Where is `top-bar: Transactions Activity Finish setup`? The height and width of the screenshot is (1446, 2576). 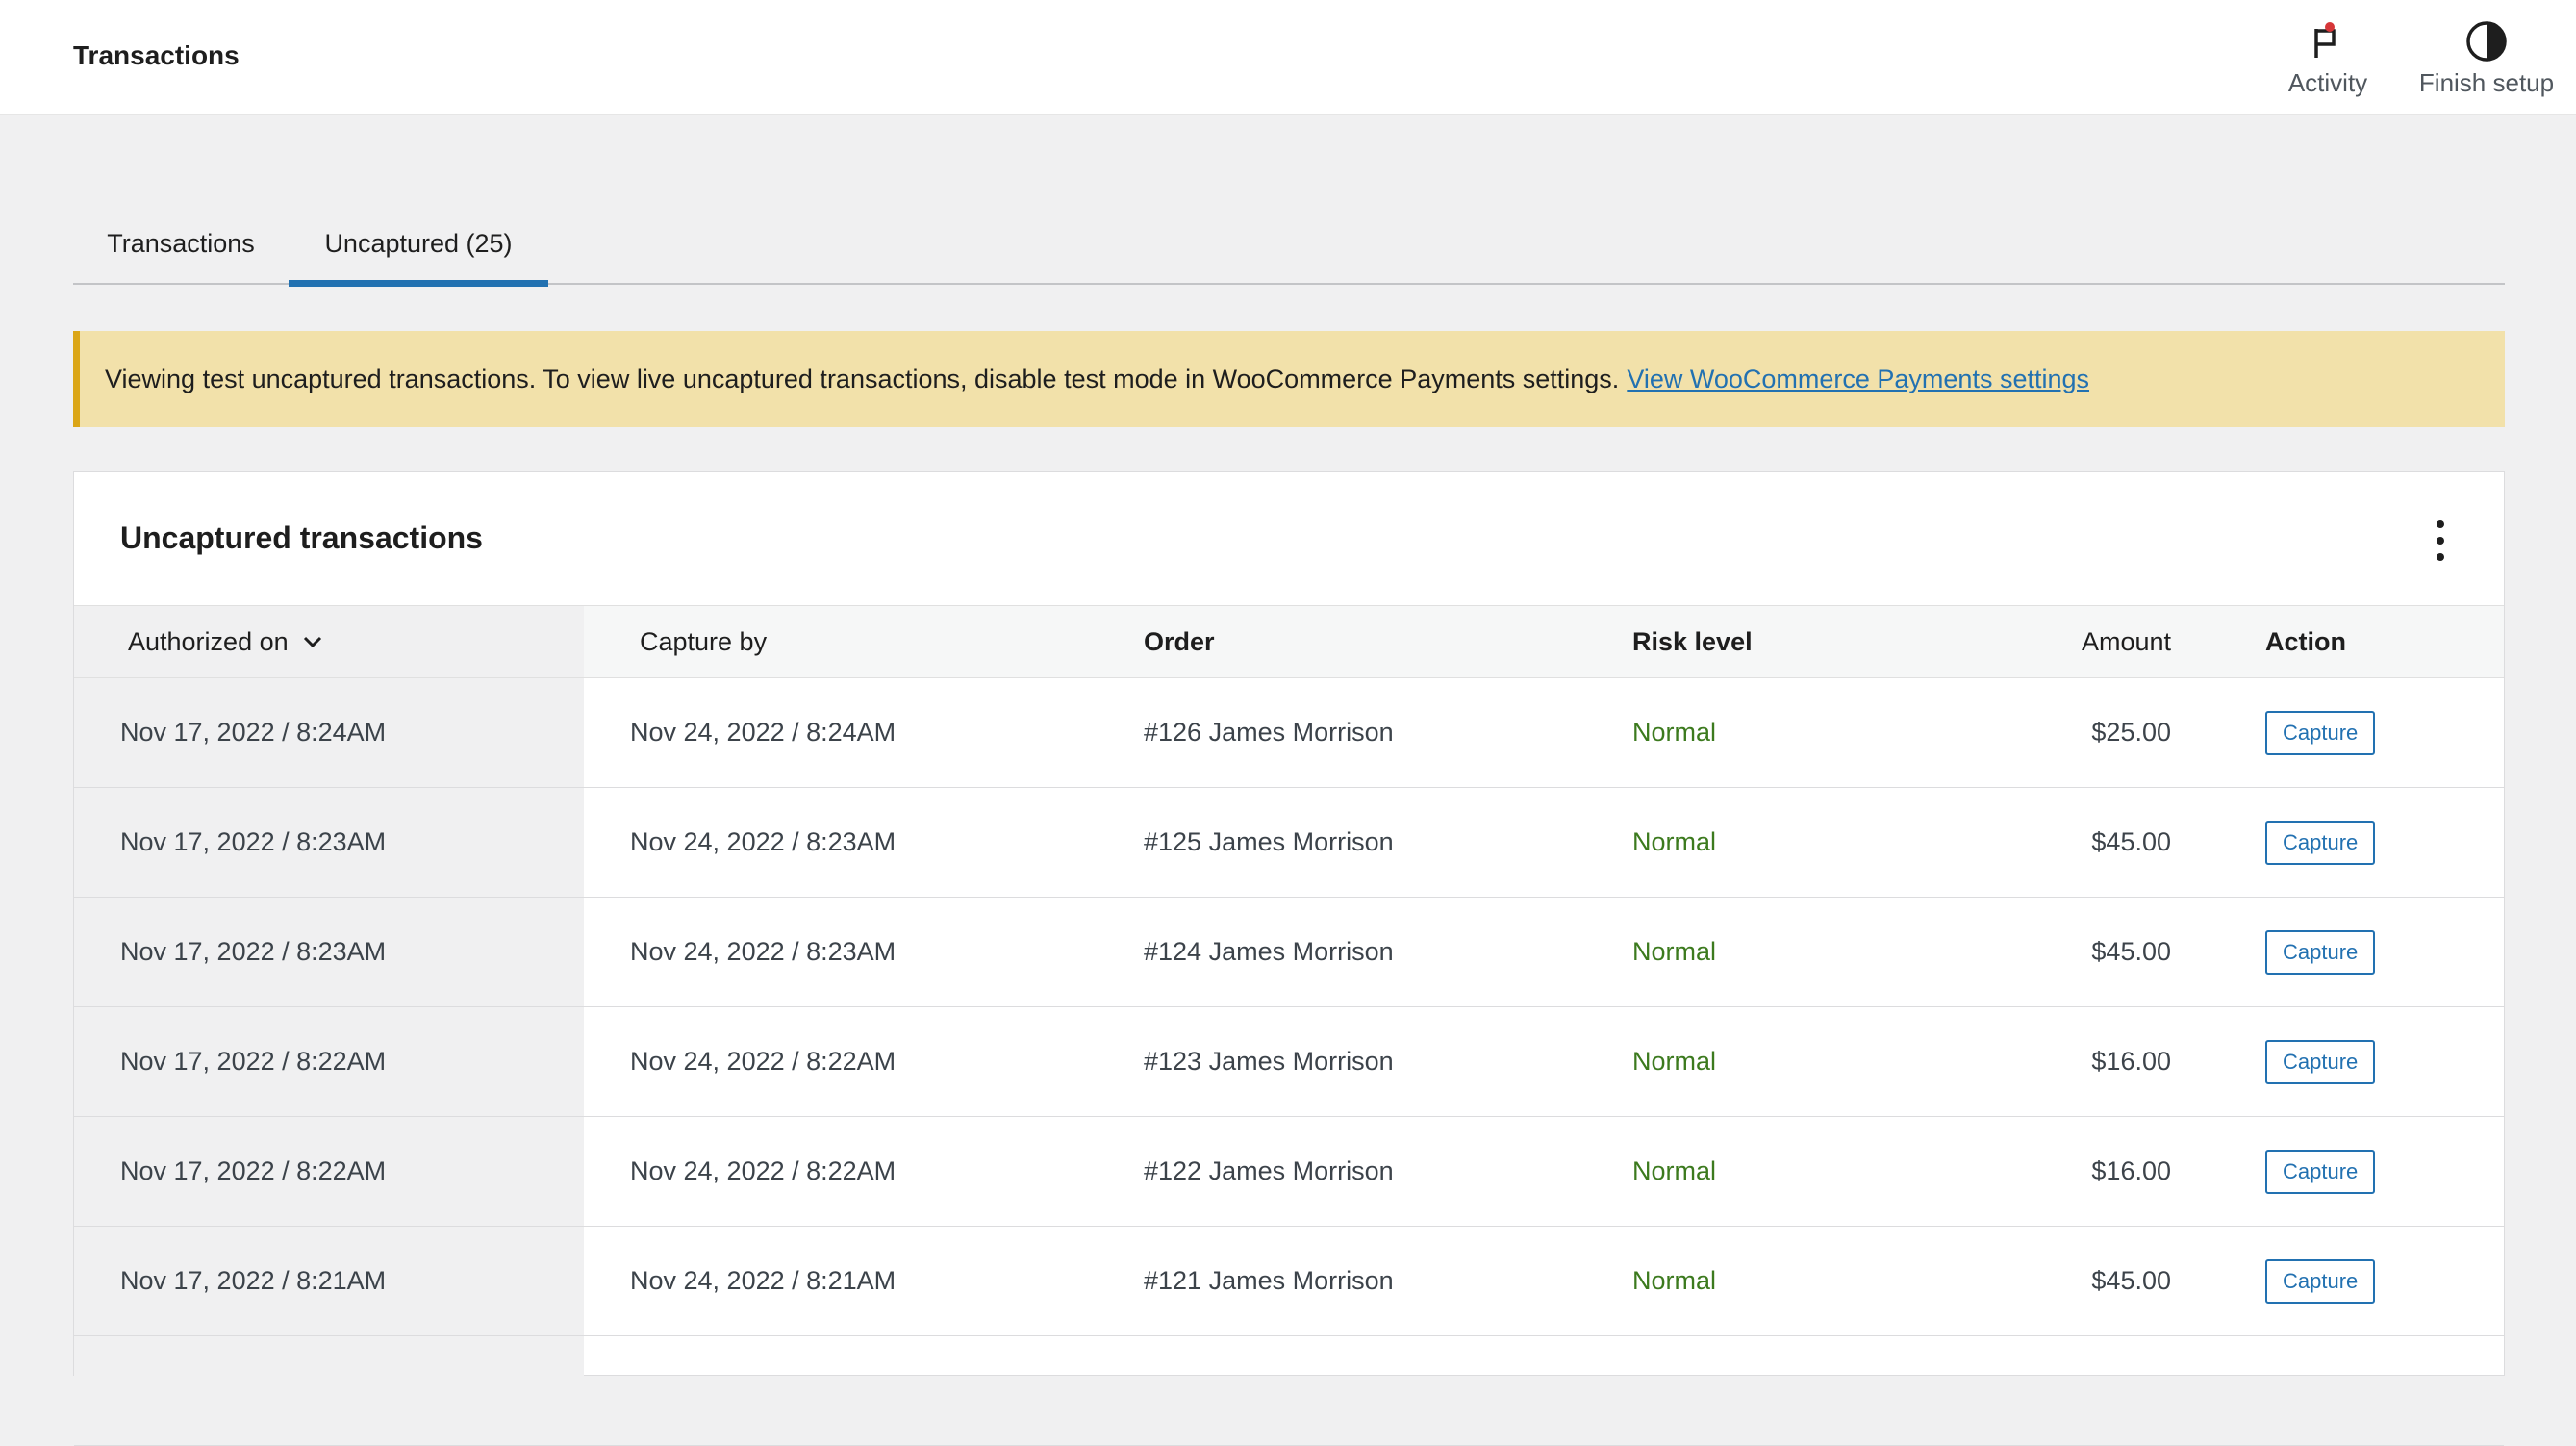 top-bar: Transactions Activity Finish setup is located at coordinates (1288, 58).